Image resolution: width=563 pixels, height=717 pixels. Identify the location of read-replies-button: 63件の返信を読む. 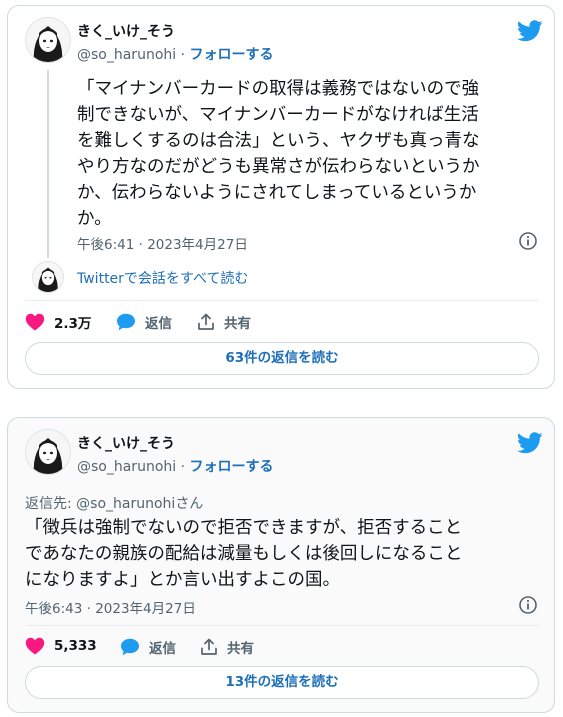
(282, 358).